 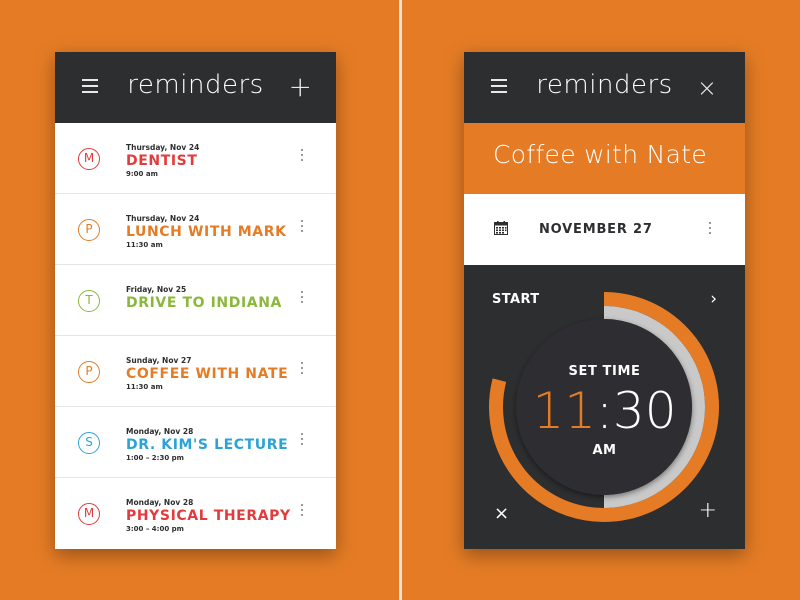 I want to click on reminder-meta: Sunday, Nov 27 COFFEE WITH NATE 11:30 am, so click(x=207, y=373).